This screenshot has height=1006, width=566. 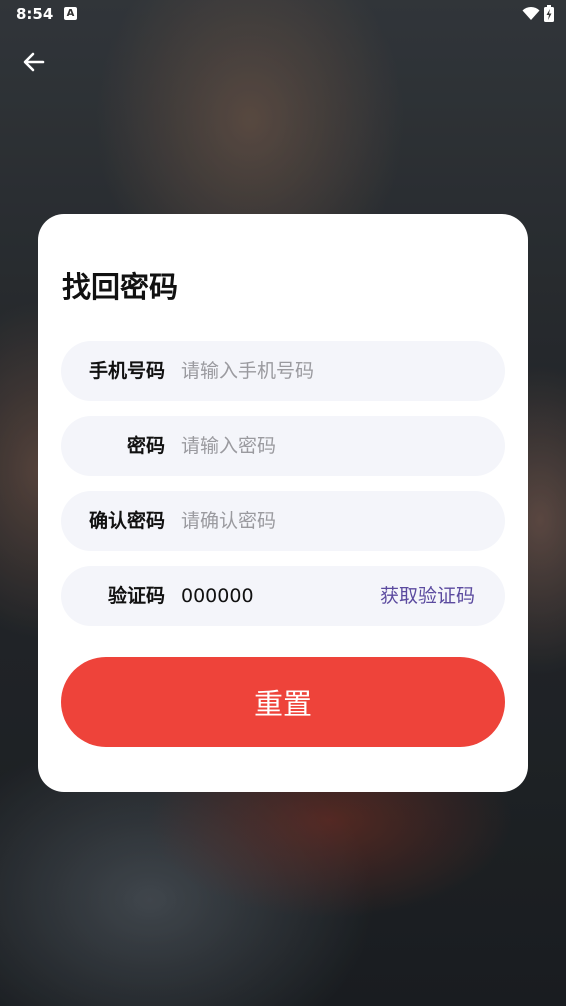 What do you see at coordinates (283, 702) in the screenshot?
I see `reset-button: 重置` at bounding box center [283, 702].